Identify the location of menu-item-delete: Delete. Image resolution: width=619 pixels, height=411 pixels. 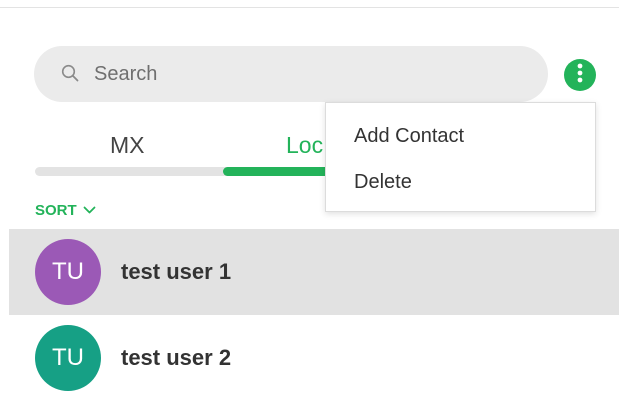
(383, 182).